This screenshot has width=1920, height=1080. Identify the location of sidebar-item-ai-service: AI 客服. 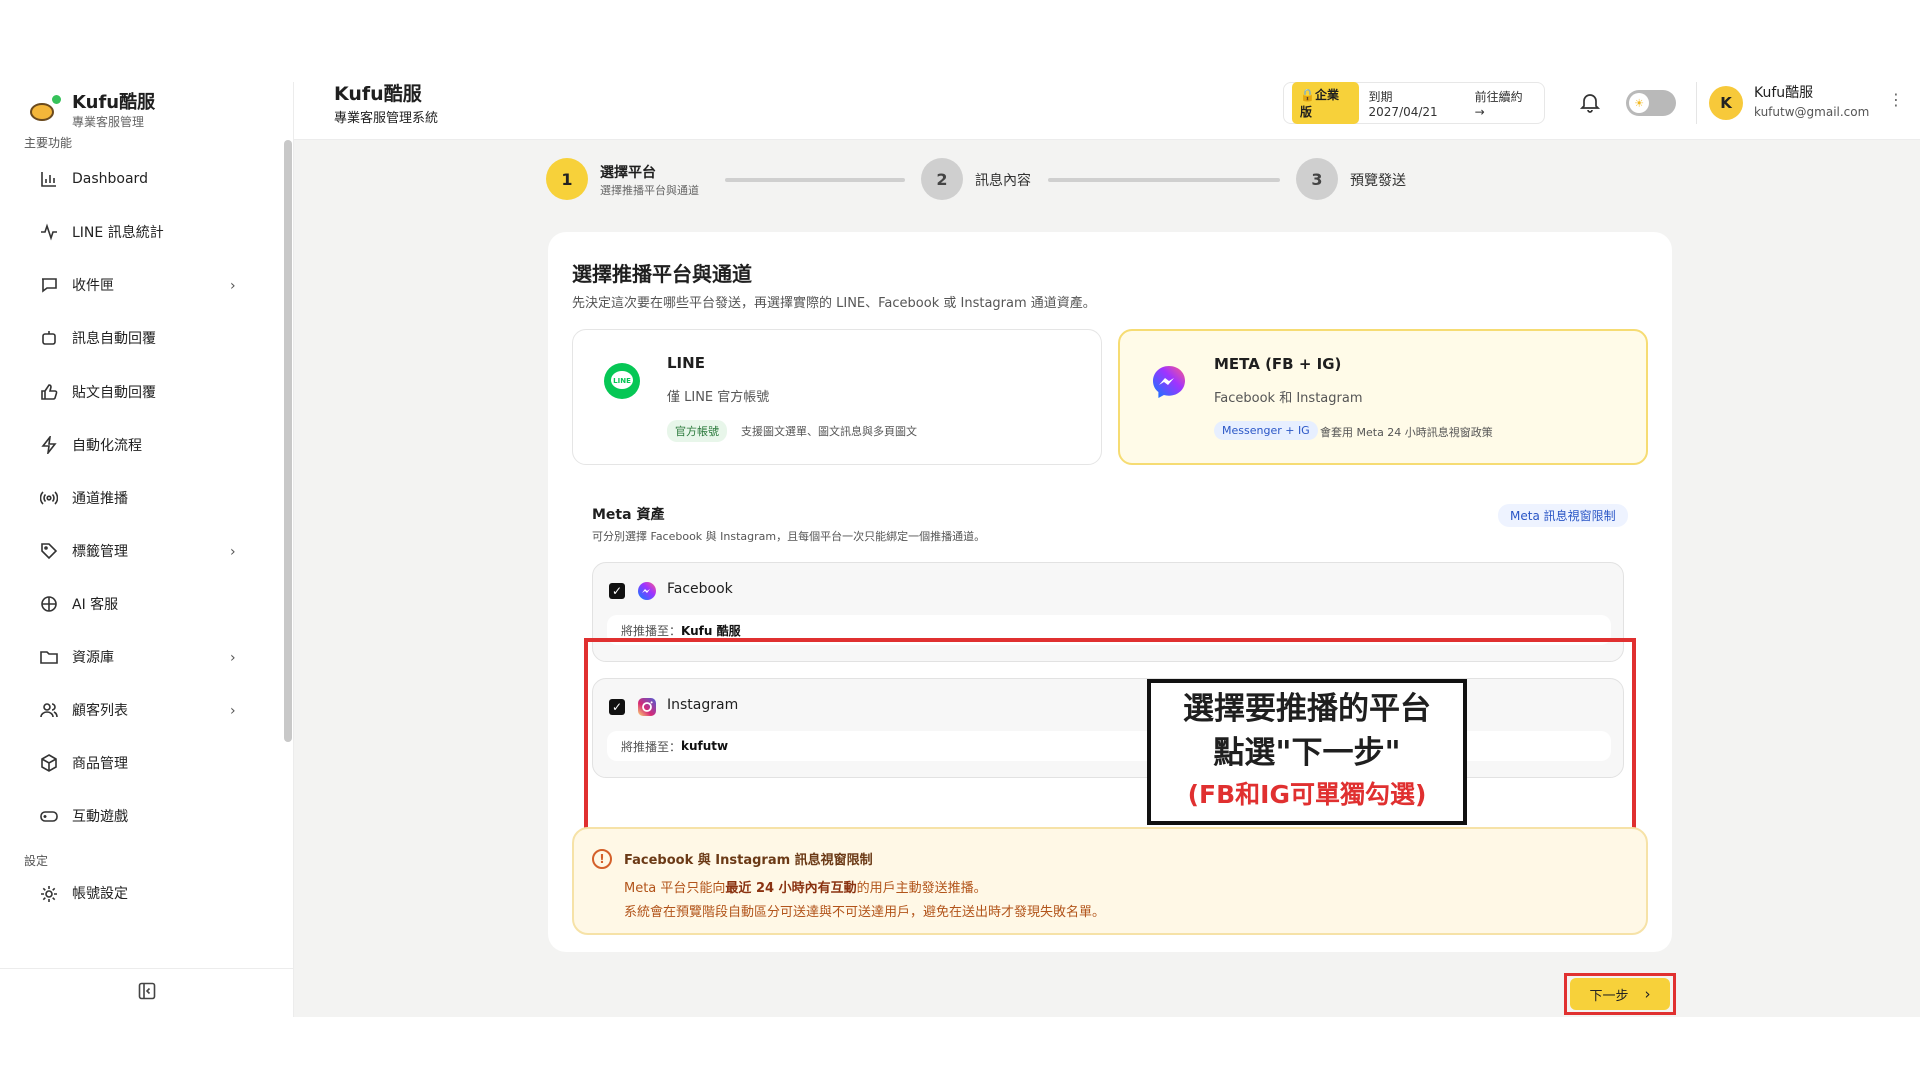
(139, 604).